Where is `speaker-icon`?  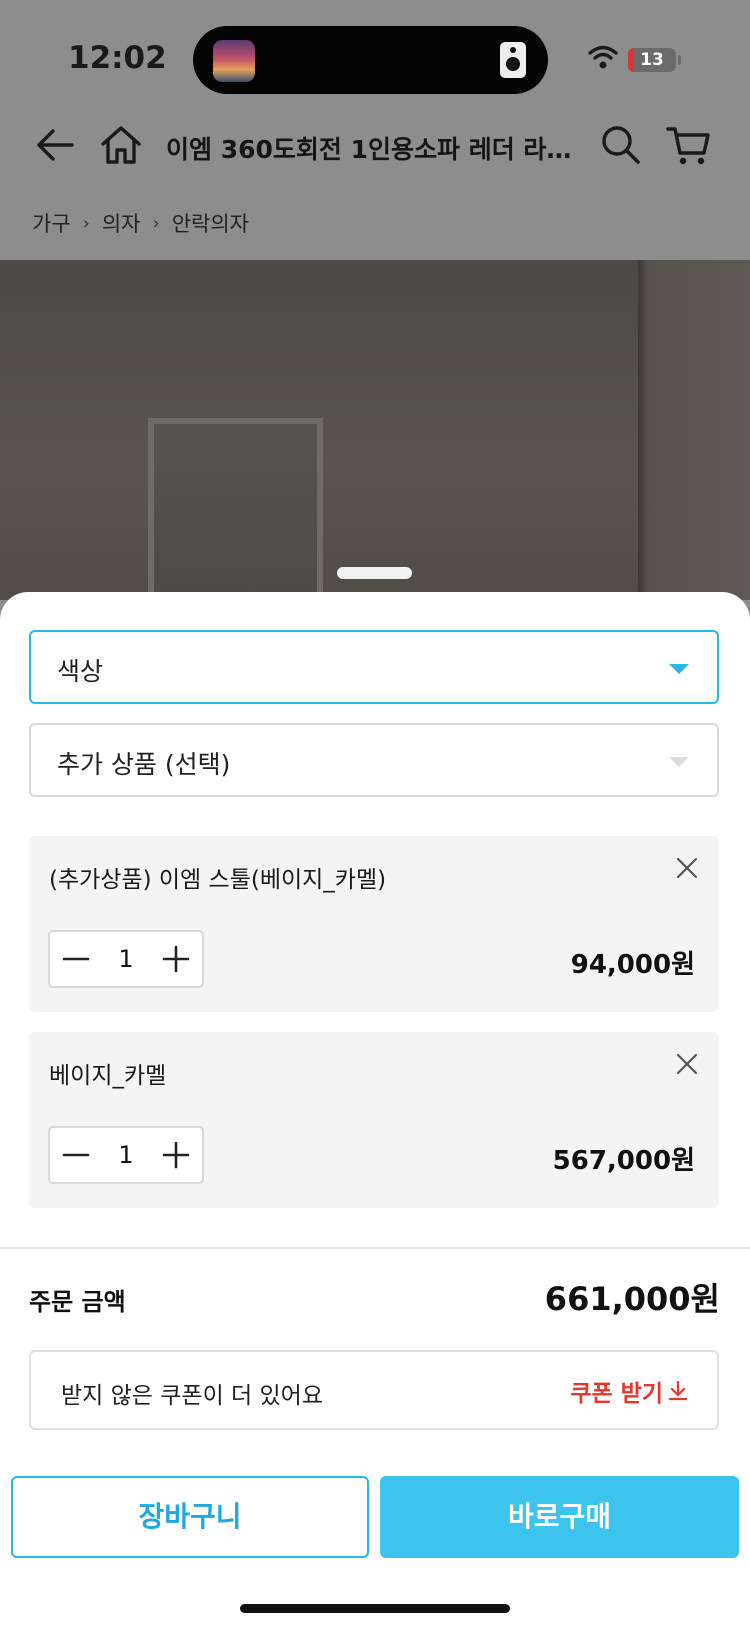 speaker-icon is located at coordinates (513, 60).